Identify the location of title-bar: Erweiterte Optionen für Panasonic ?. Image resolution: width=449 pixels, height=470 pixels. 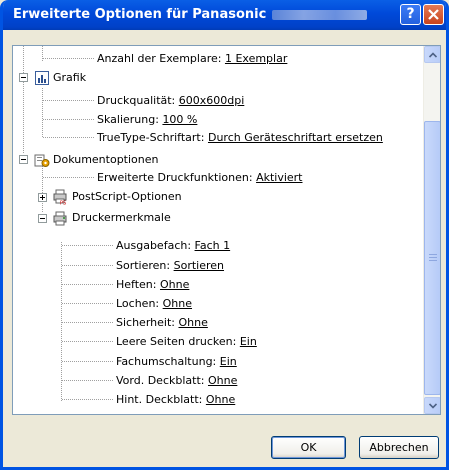
(224, 15).